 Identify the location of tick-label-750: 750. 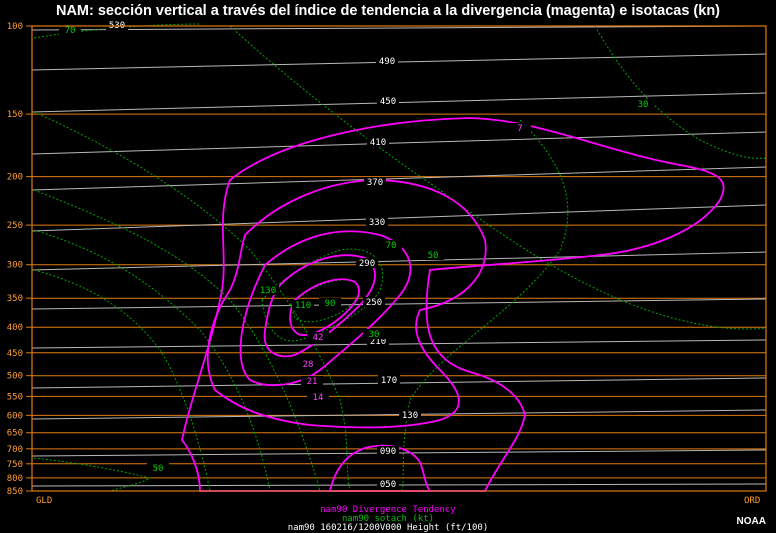
(15, 465).